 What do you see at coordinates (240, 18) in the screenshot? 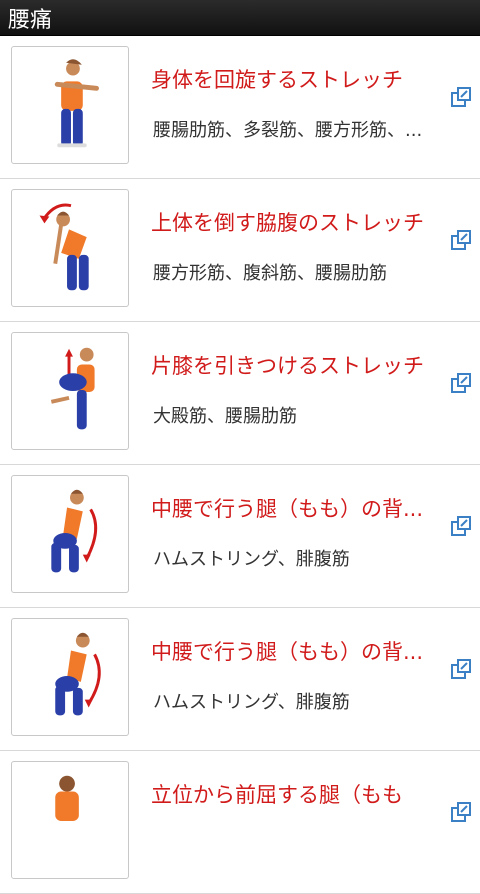
I see `action-bar: 腰痛` at bounding box center [240, 18].